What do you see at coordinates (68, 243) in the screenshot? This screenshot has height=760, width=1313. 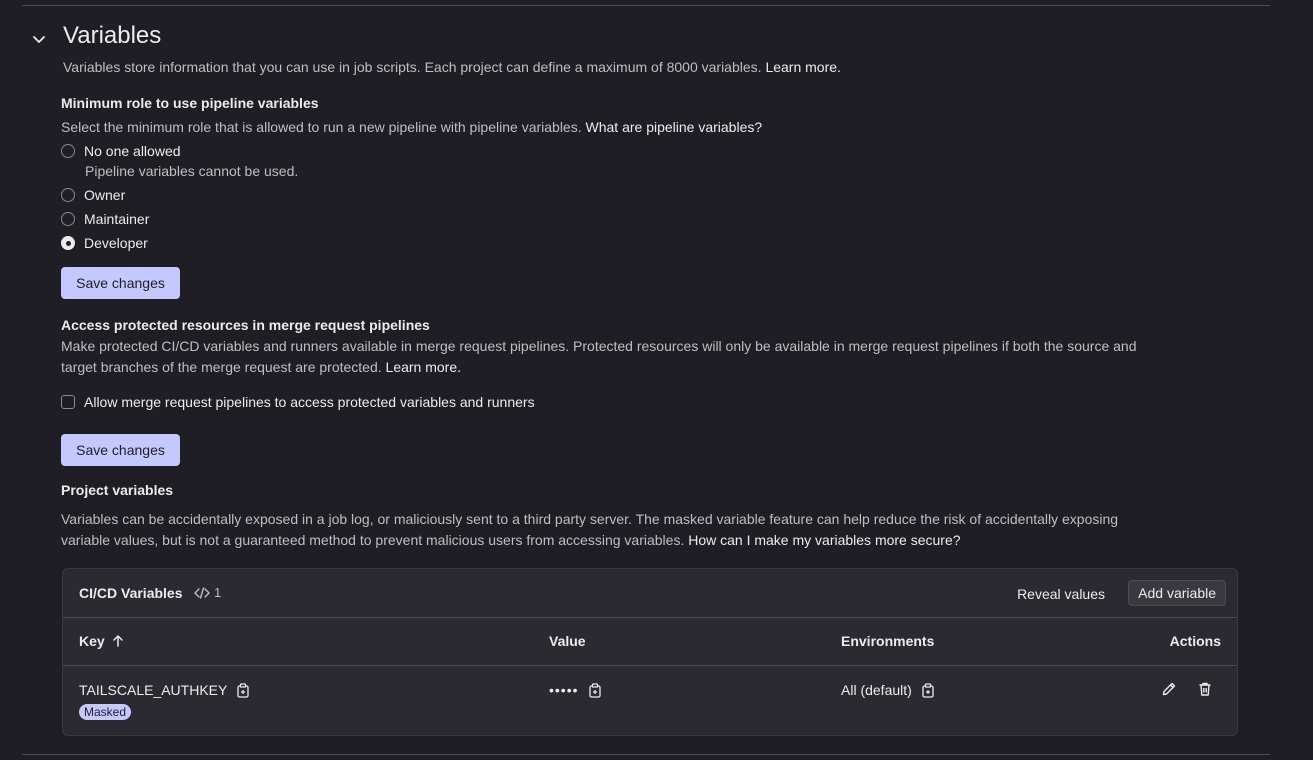 I see `radio-button-selected` at bounding box center [68, 243].